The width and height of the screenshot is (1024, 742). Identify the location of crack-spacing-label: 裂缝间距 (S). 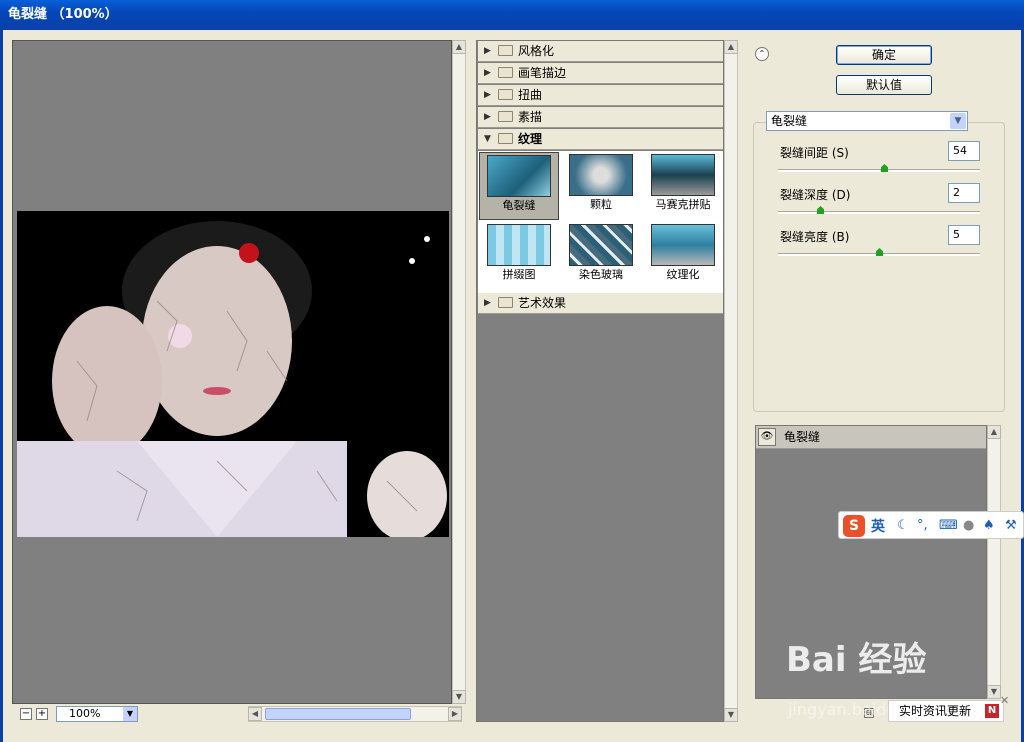
(814, 153).